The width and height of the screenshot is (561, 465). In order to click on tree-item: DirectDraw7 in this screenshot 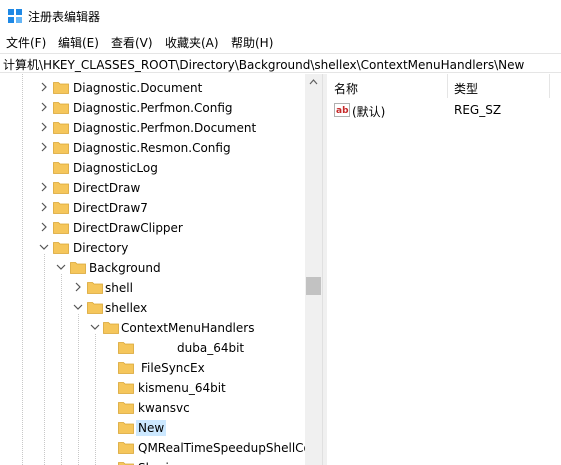, I will do `click(152, 208)`.